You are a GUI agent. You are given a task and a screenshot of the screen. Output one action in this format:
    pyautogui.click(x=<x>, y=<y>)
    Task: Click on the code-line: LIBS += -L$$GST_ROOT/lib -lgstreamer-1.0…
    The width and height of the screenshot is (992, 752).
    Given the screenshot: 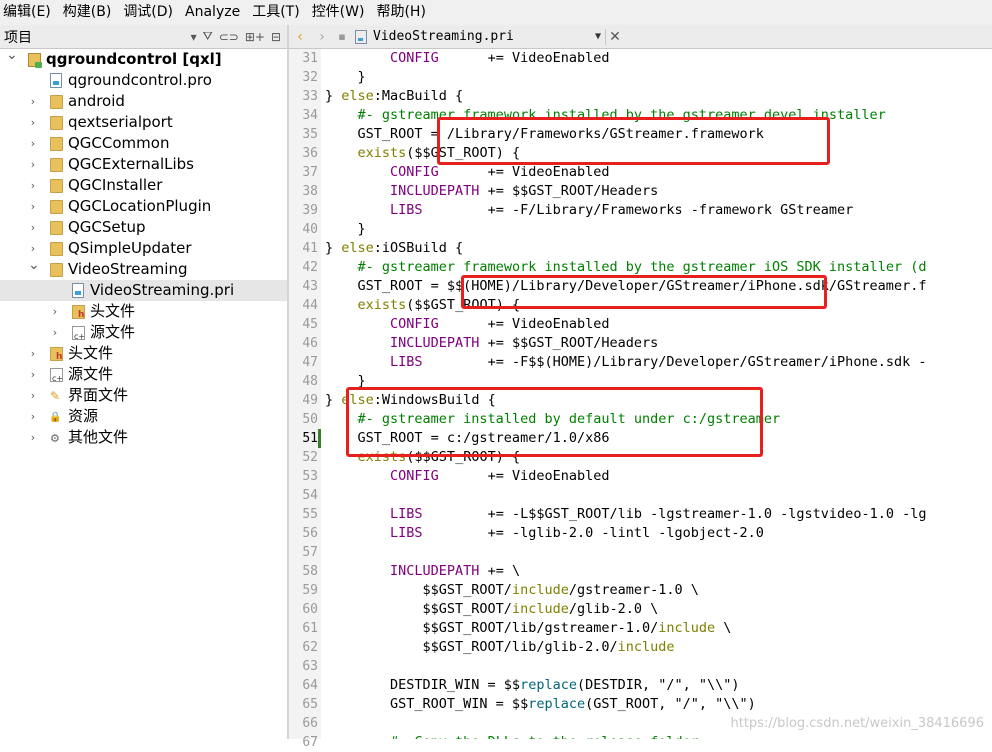 What is the action you would take?
    pyautogui.click(x=625, y=514)
    